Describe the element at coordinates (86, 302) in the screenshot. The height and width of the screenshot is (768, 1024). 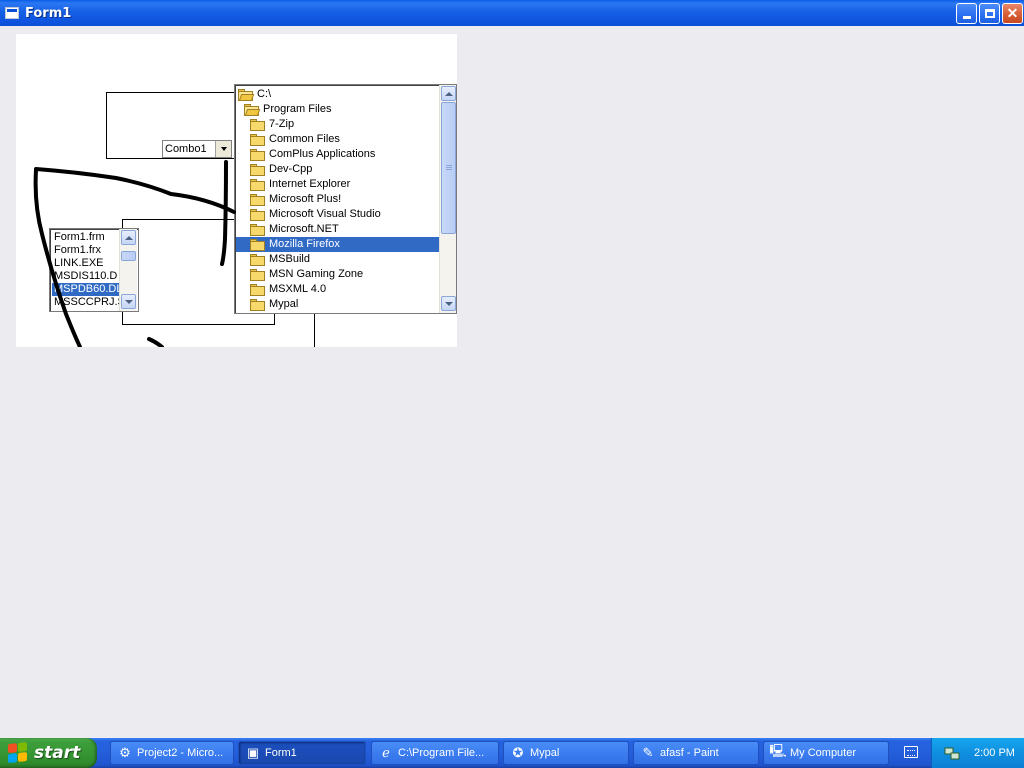
I see `file-list-item: MSSCCPRJ.S` at that location.